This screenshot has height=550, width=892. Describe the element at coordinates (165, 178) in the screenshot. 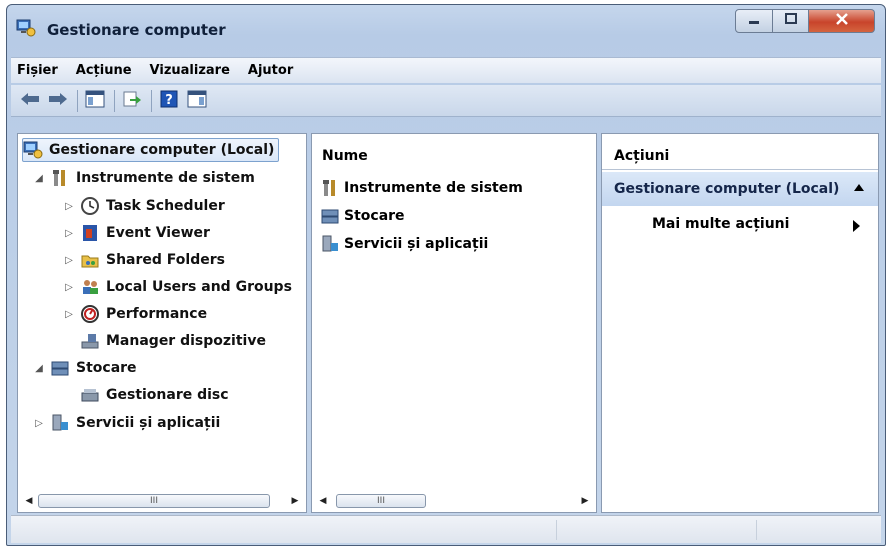

I see `tree-item-label: Instrumente de sistem` at that location.